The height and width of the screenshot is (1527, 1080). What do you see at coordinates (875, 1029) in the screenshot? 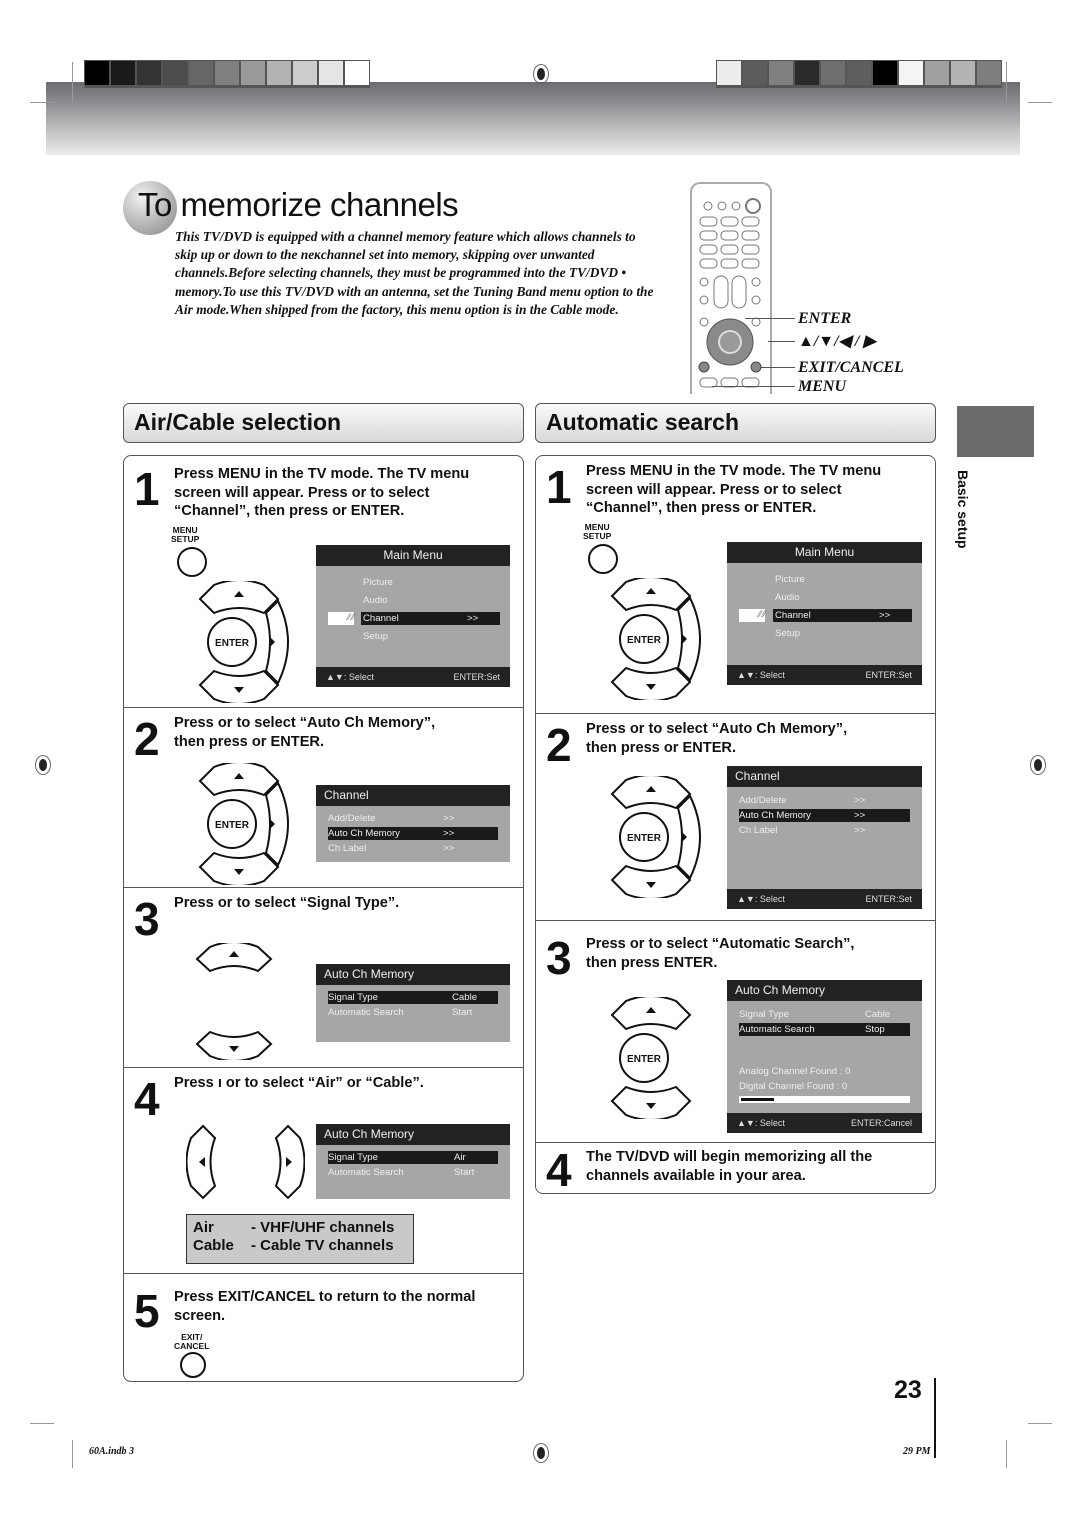
I see `osd-item-value: Stop` at bounding box center [875, 1029].